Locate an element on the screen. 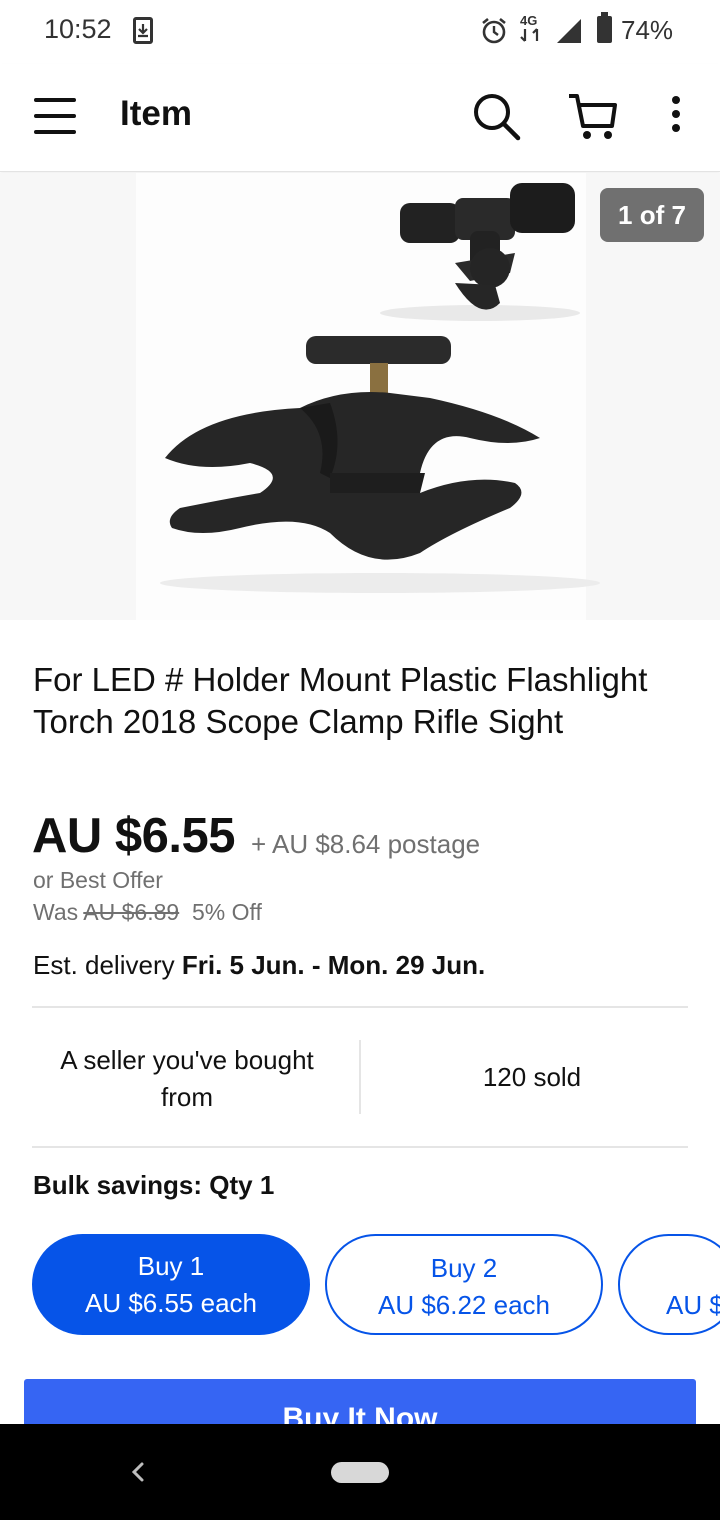 The height and width of the screenshot is (1520, 720). was-label: Was is located at coordinates (56, 912).